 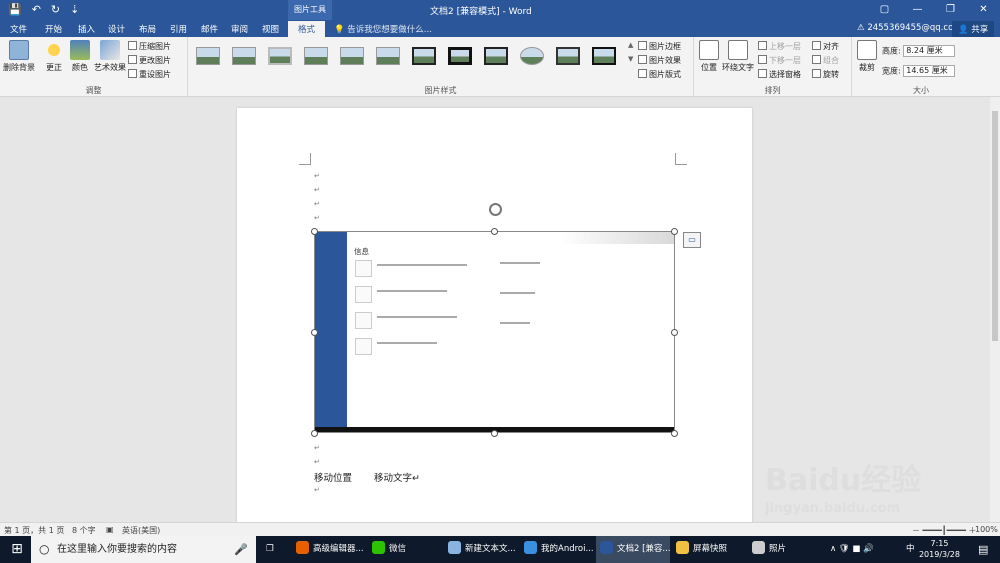 I want to click on resize-handle-br, so click(x=674, y=433).